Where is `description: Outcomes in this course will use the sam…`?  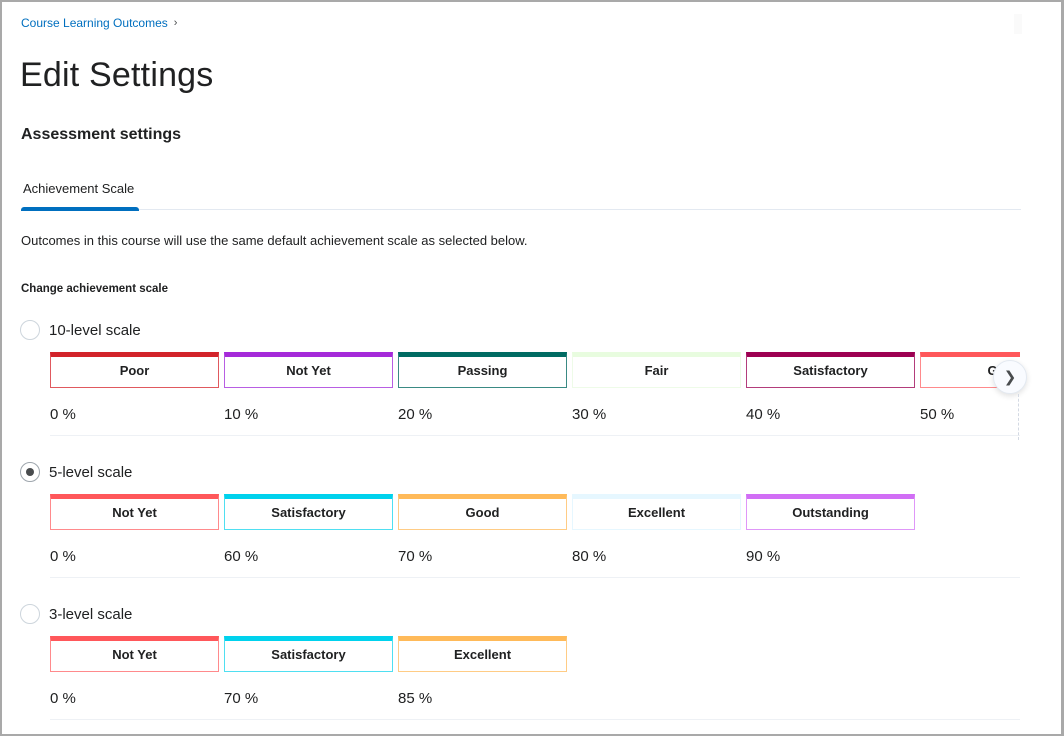 description: Outcomes in this course will use the sam… is located at coordinates (274, 240).